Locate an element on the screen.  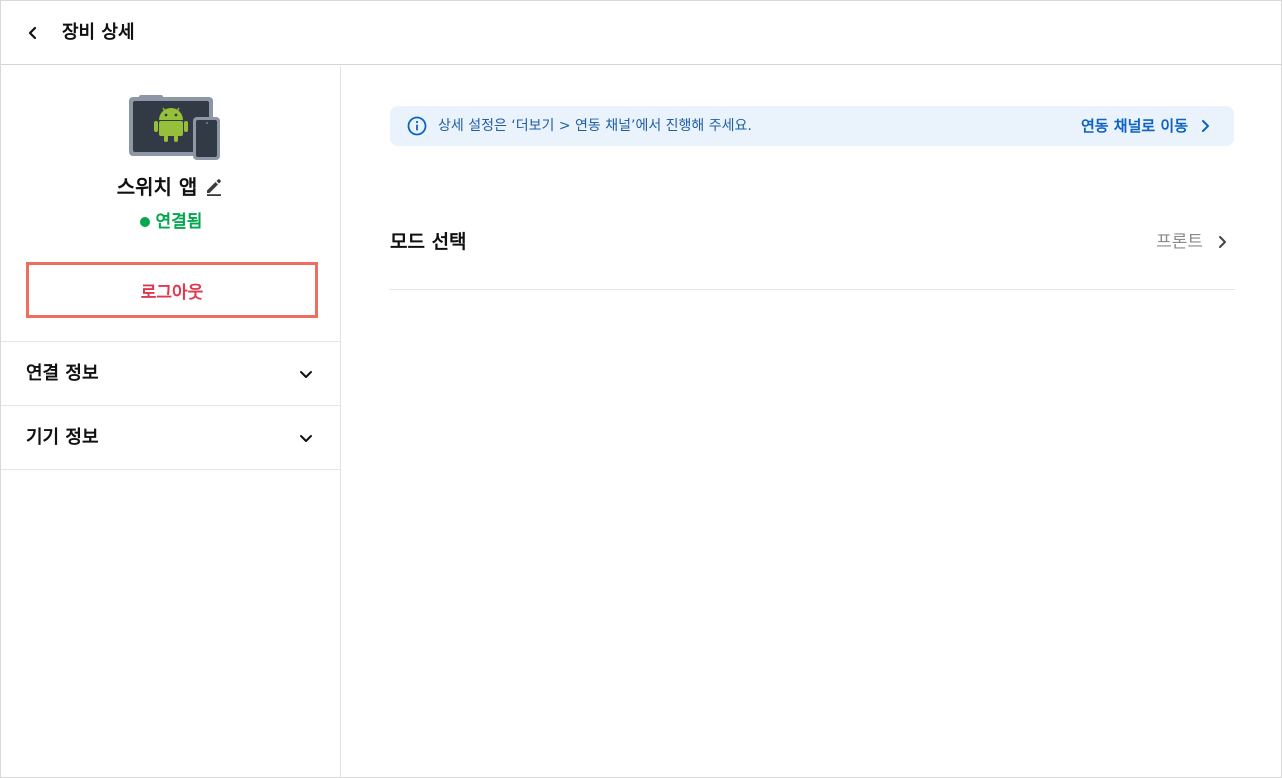
pencil-icon is located at coordinates (214, 187).